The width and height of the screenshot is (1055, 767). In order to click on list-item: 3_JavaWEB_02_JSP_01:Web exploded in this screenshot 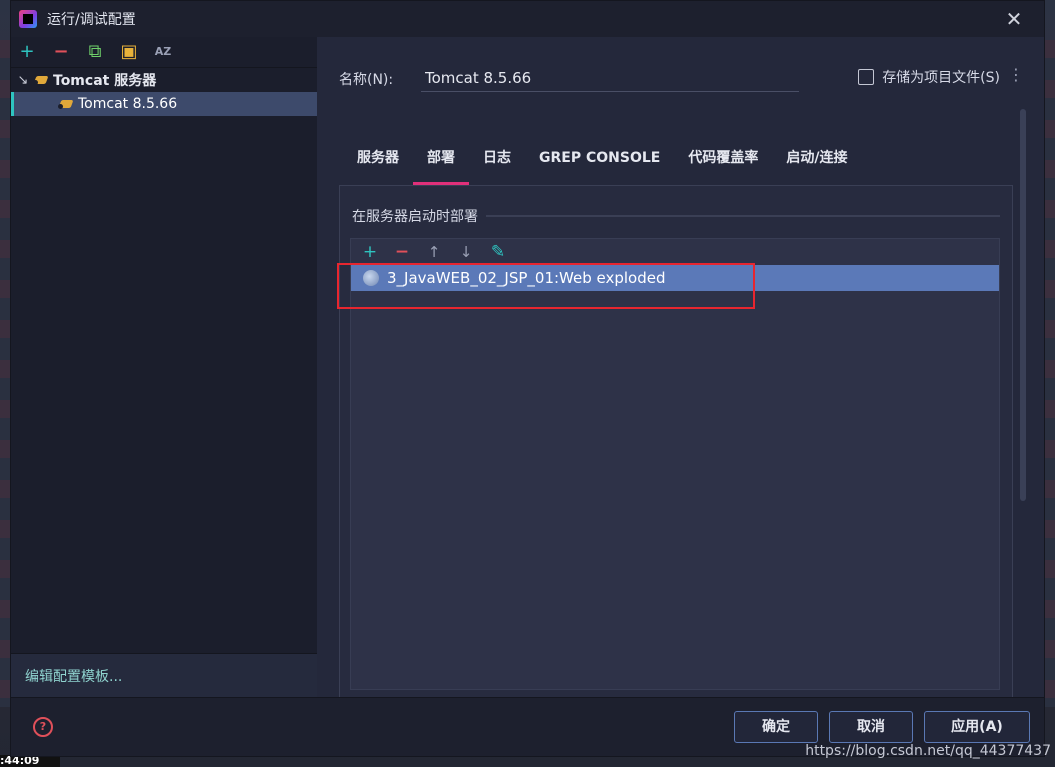, I will do `click(675, 278)`.